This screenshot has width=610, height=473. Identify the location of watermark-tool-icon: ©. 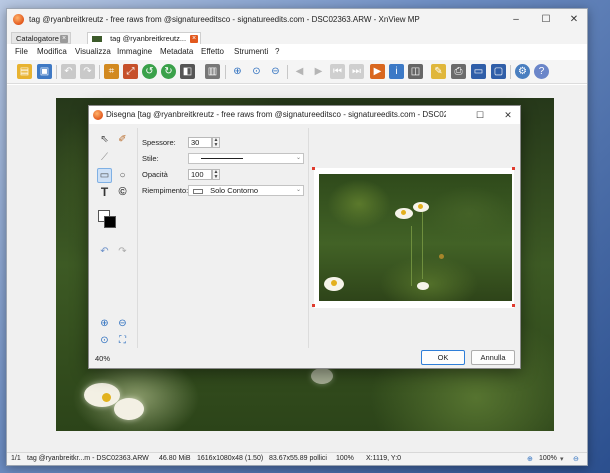
(122, 192).